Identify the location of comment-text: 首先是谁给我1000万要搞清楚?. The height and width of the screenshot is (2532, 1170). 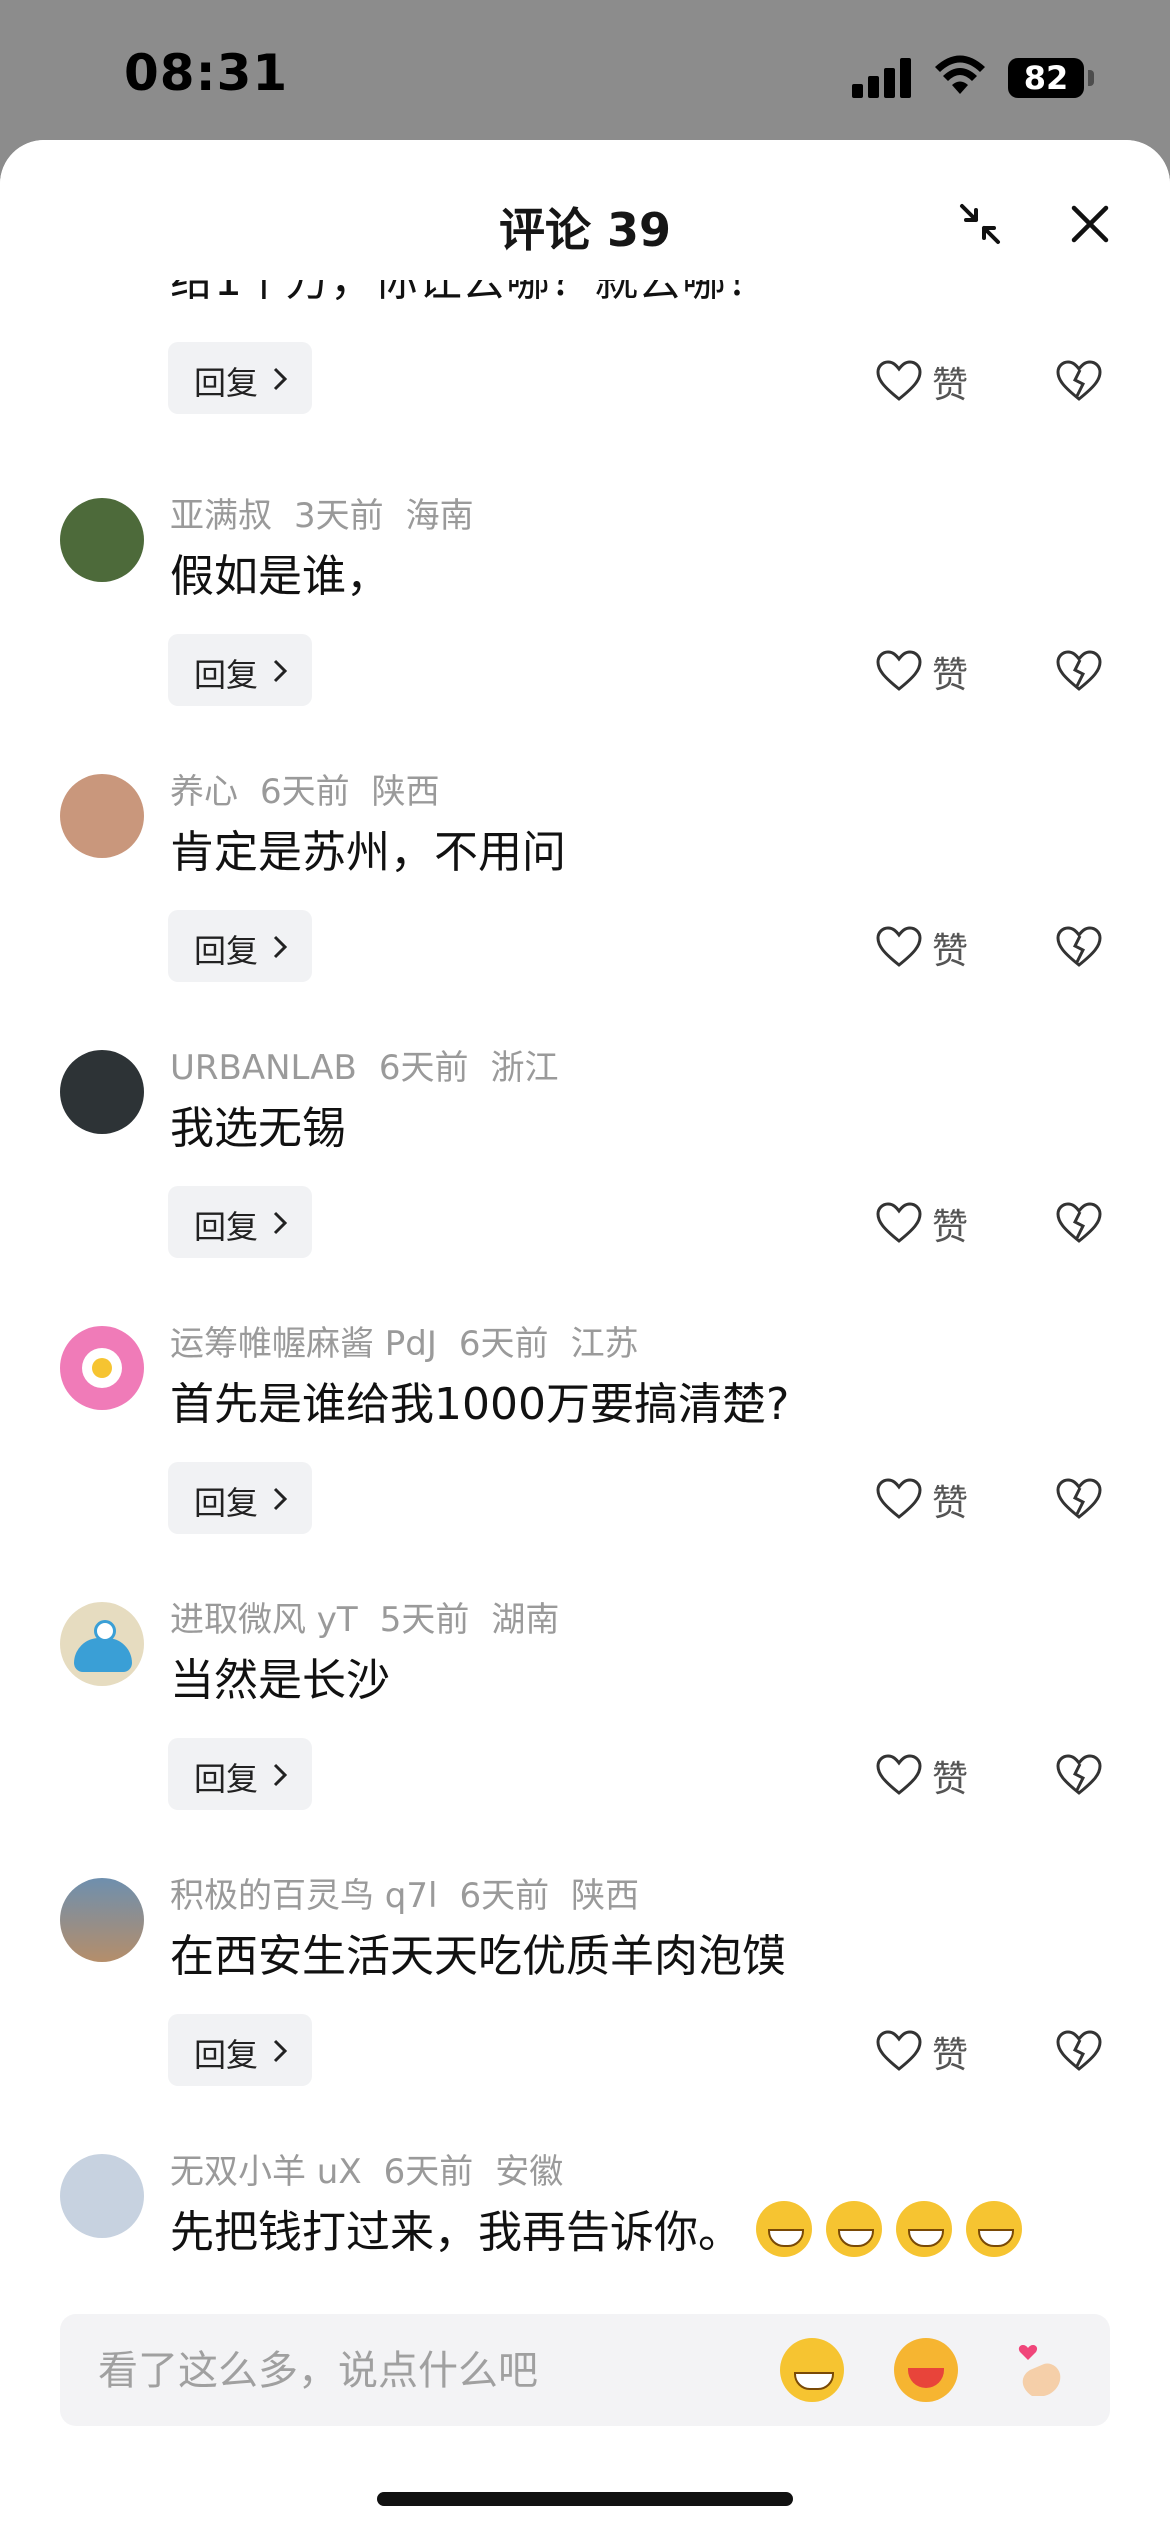
(480, 1404).